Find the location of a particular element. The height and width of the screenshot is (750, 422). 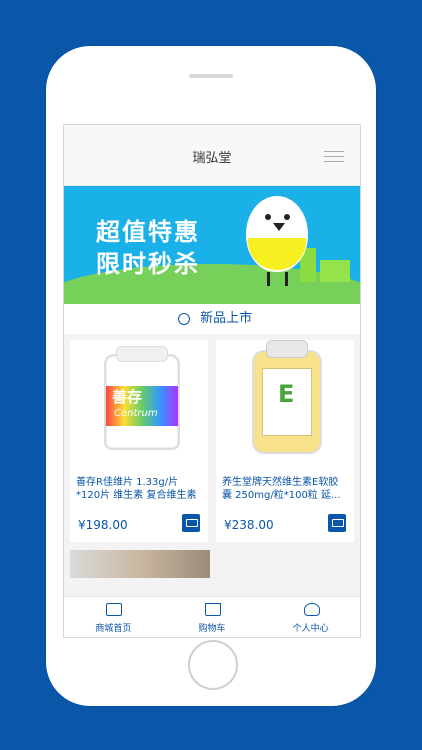

page-title: 瑞弘堂 is located at coordinates (212, 158).